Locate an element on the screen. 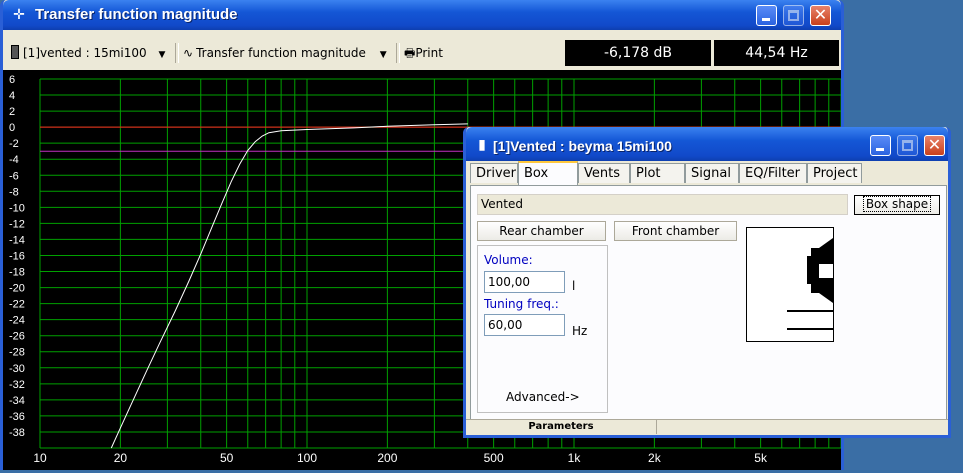 This screenshot has height=473, width=963. dialog-title-bar: ▮ [1]Vented : beyma 15mi100 ✕ is located at coordinates (707, 144).